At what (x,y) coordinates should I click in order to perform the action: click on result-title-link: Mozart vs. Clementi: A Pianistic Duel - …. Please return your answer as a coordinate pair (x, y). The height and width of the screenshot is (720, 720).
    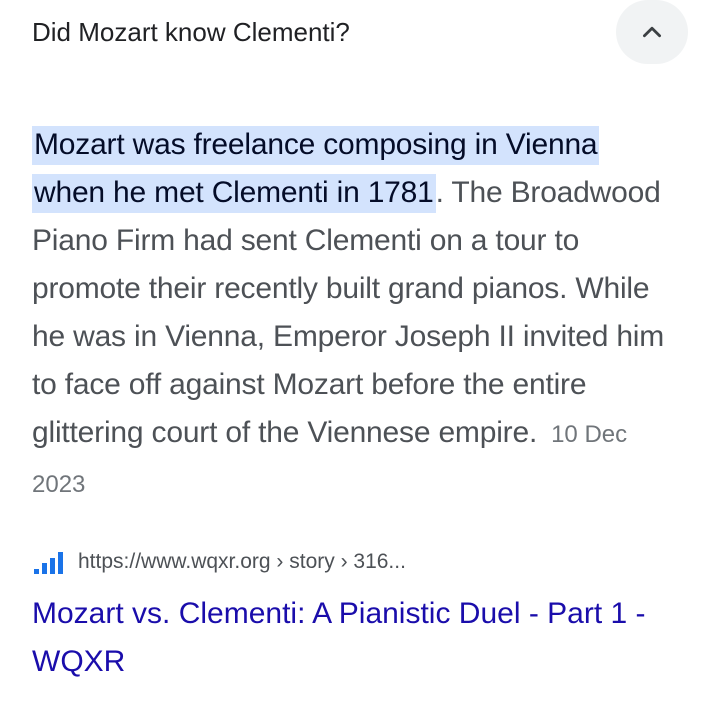
    Looking at the image, I should click on (367, 638).